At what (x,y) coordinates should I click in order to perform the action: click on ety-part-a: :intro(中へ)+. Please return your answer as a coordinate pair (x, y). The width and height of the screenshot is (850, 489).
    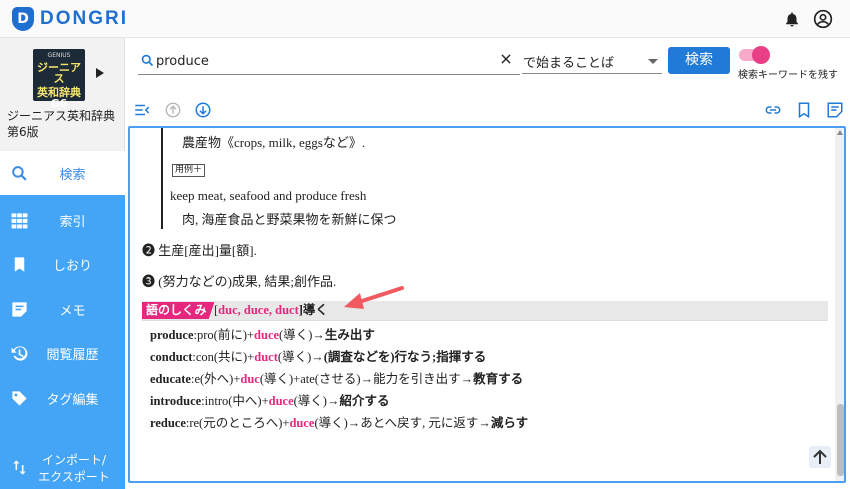
    Looking at the image, I should click on (235, 401).